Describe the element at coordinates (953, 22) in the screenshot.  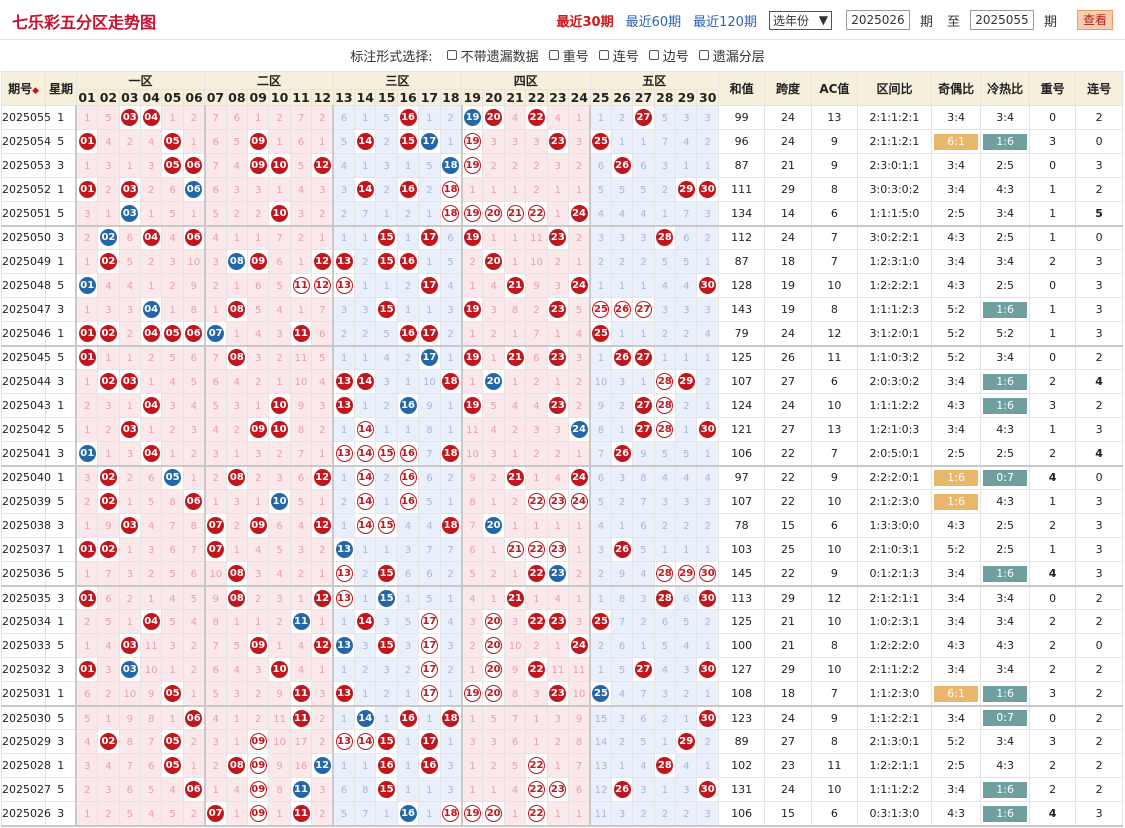
I see `to-label: 至` at that location.